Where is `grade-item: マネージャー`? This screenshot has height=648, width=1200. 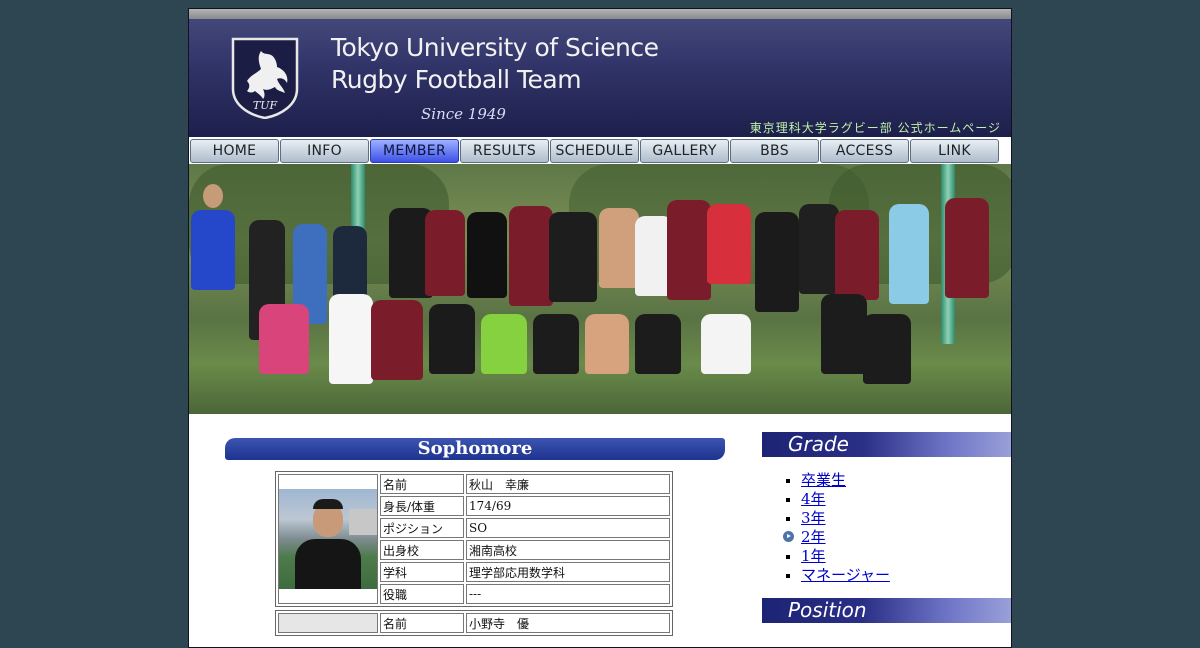
grade-item: マネージャー is located at coordinates (896, 575).